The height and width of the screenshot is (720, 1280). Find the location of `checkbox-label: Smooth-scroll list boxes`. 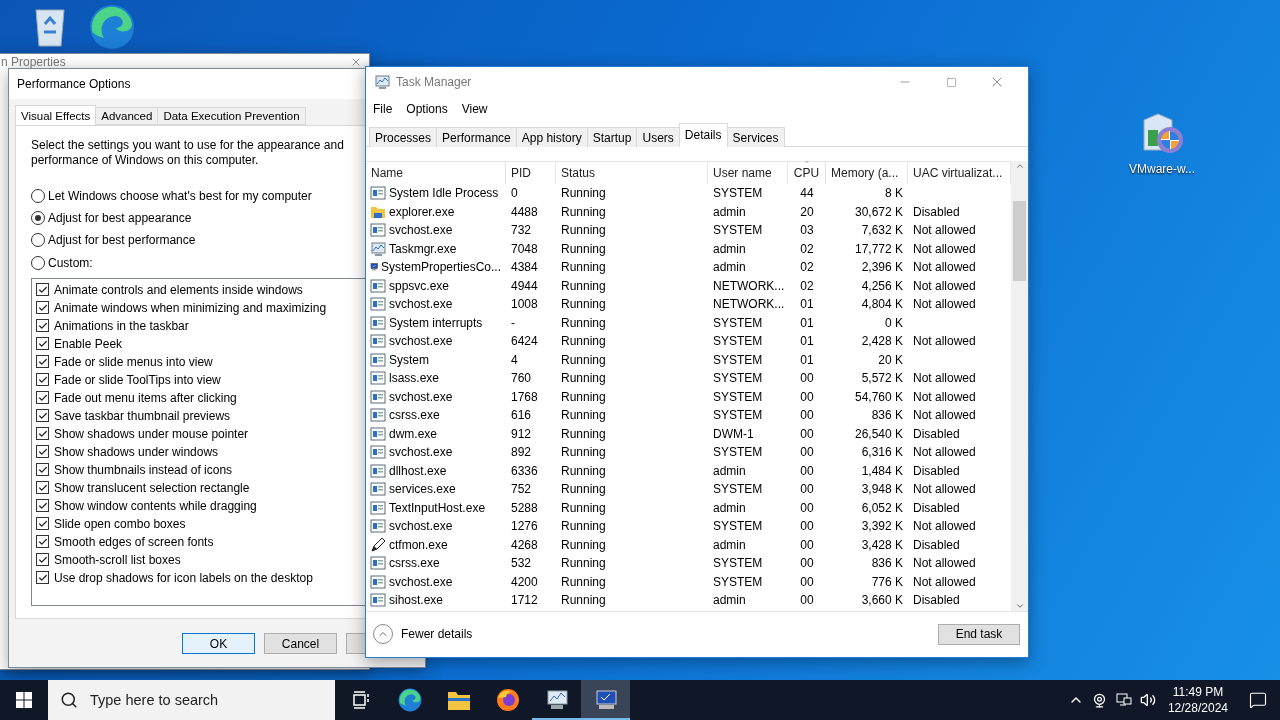

checkbox-label: Smooth-scroll list boxes is located at coordinates (117, 559).